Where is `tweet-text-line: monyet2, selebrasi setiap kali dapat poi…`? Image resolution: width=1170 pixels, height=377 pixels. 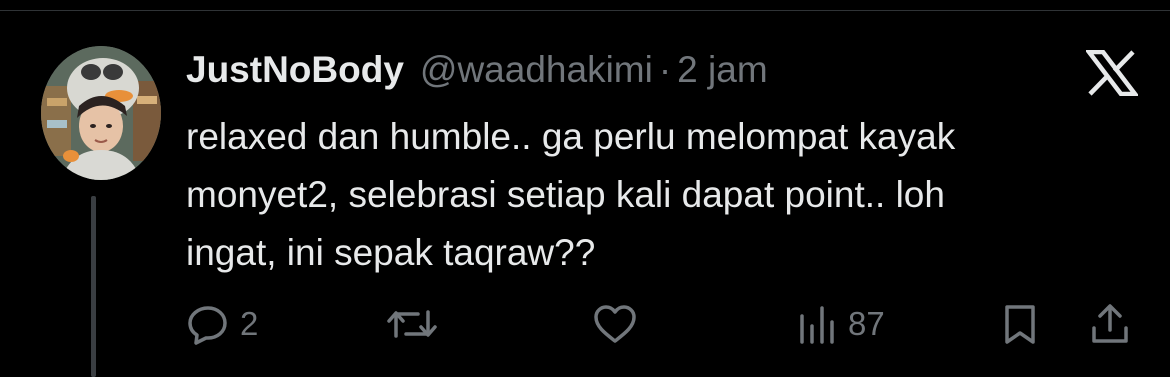
tweet-text-line: monyet2, selebrasi setiap kali dapat poi… is located at coordinates (565, 194).